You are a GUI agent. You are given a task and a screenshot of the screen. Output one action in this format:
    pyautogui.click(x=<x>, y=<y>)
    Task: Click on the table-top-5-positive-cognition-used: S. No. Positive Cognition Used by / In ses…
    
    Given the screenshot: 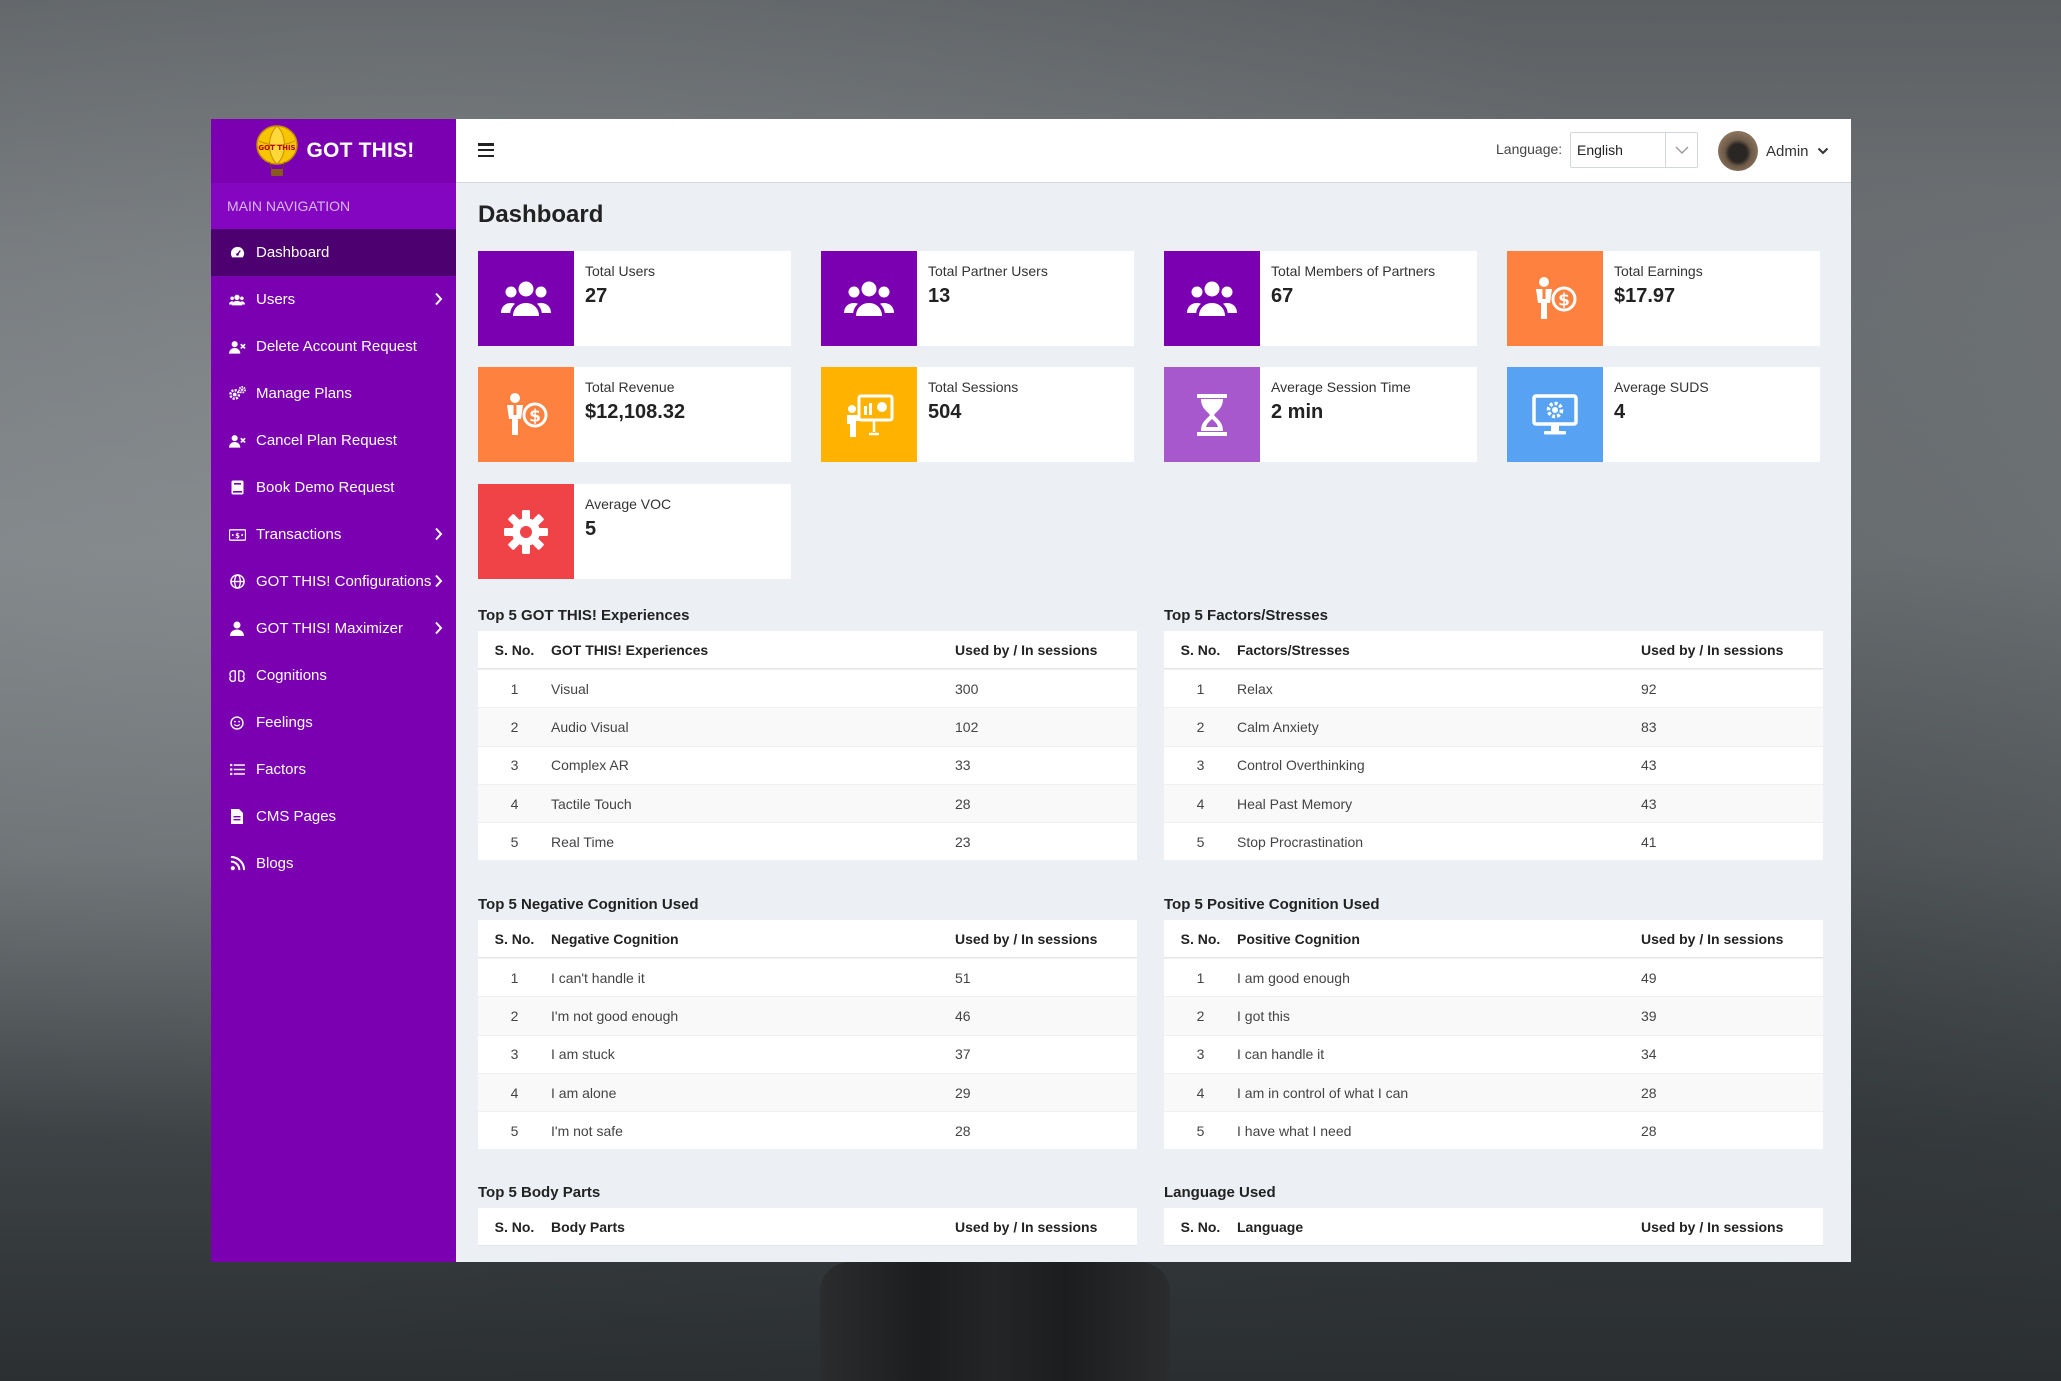 What is the action you would take?
    pyautogui.click(x=1493, y=1035)
    